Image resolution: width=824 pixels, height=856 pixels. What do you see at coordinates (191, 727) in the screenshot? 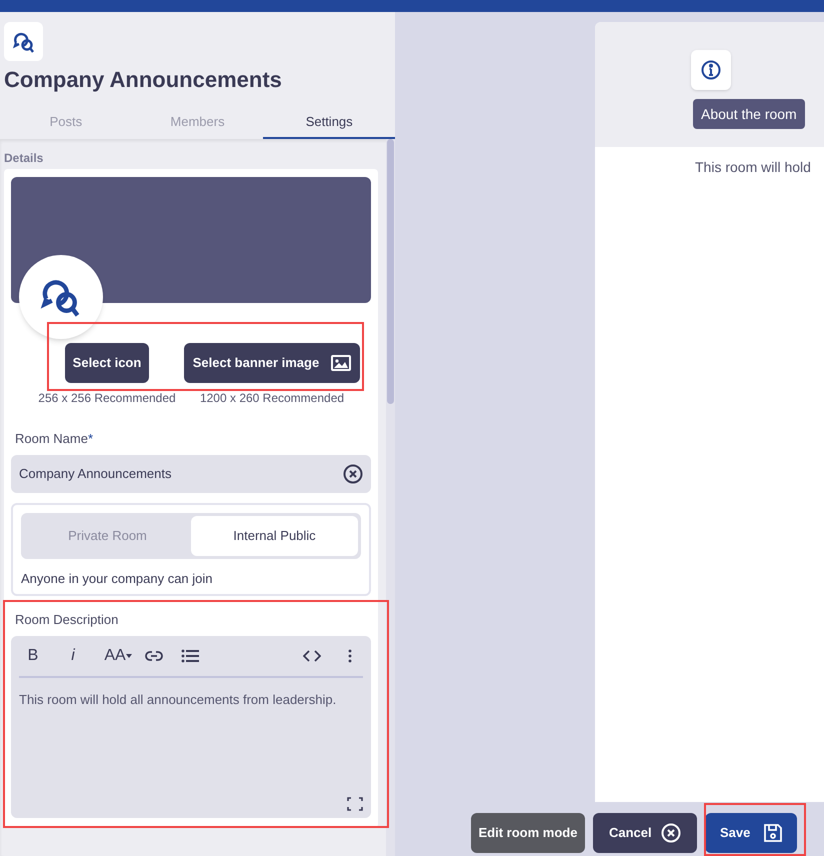
I see `description-editor: B i AA This room will hold all announcements from leadership.` at bounding box center [191, 727].